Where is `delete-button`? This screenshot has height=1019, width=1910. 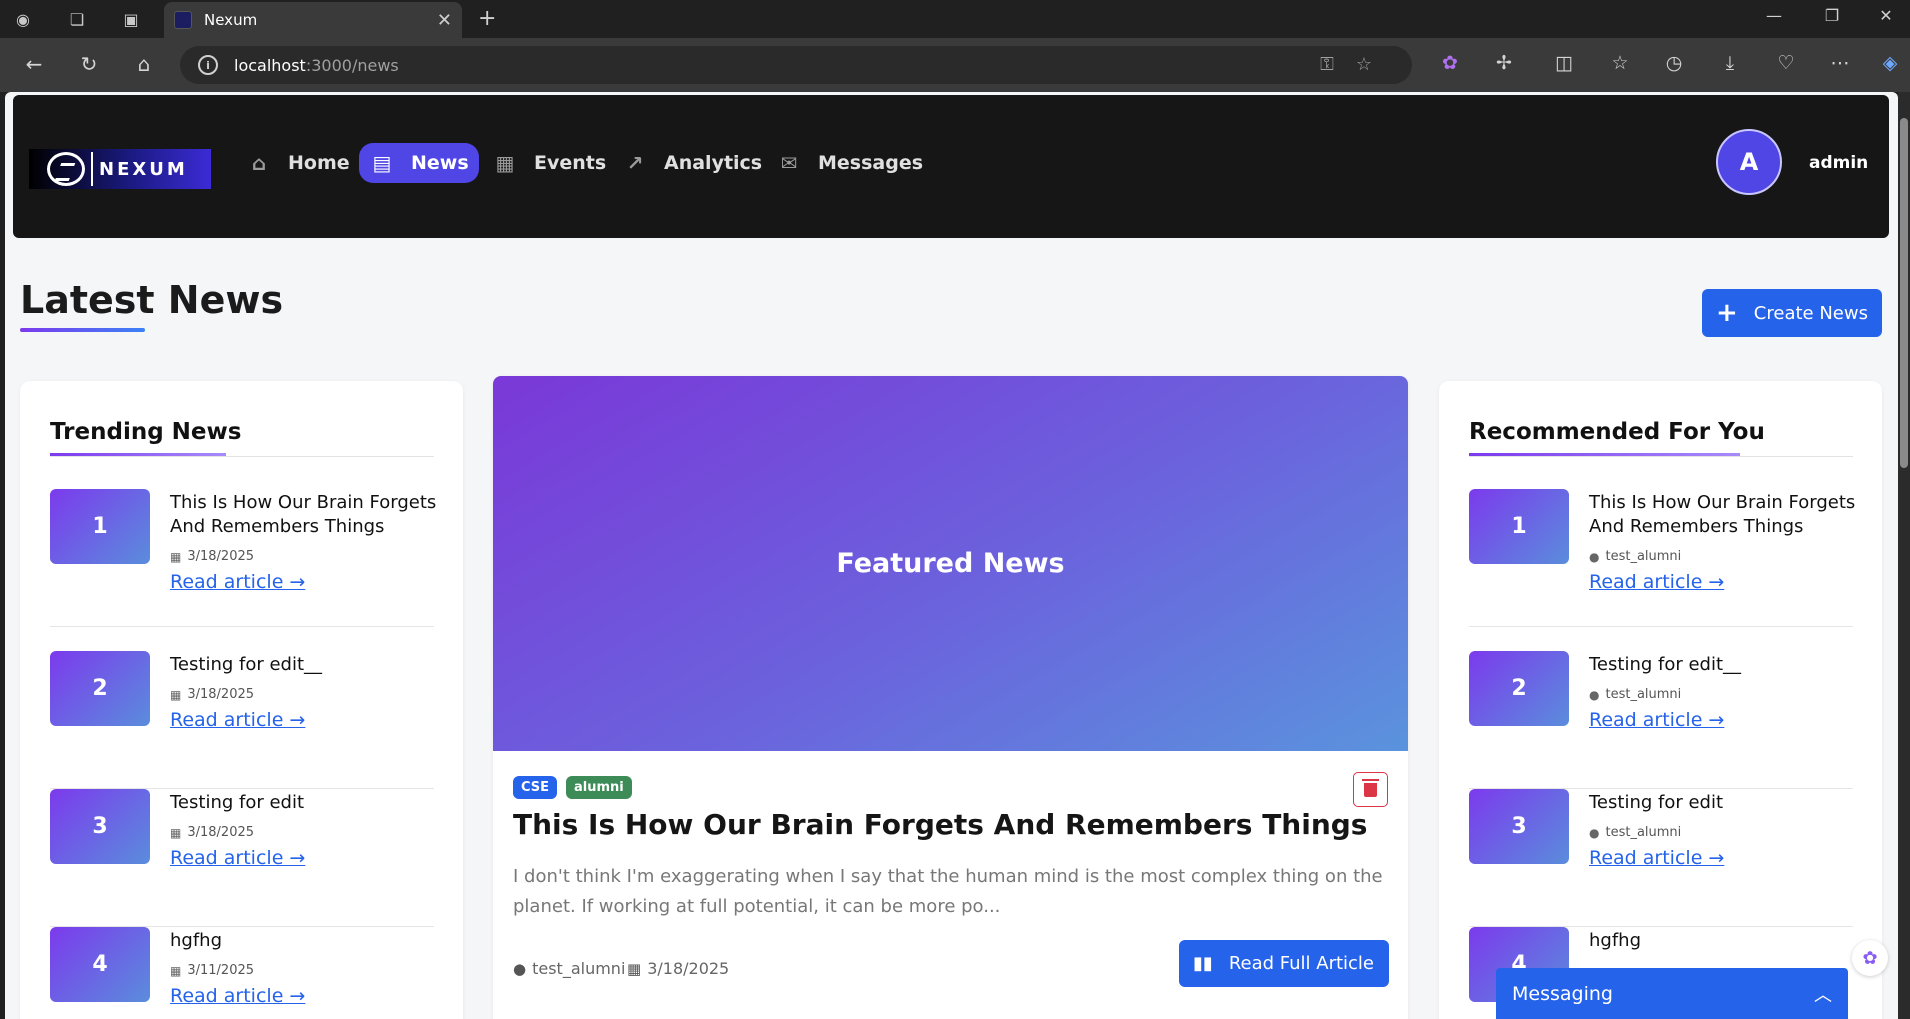
delete-button is located at coordinates (1370, 789).